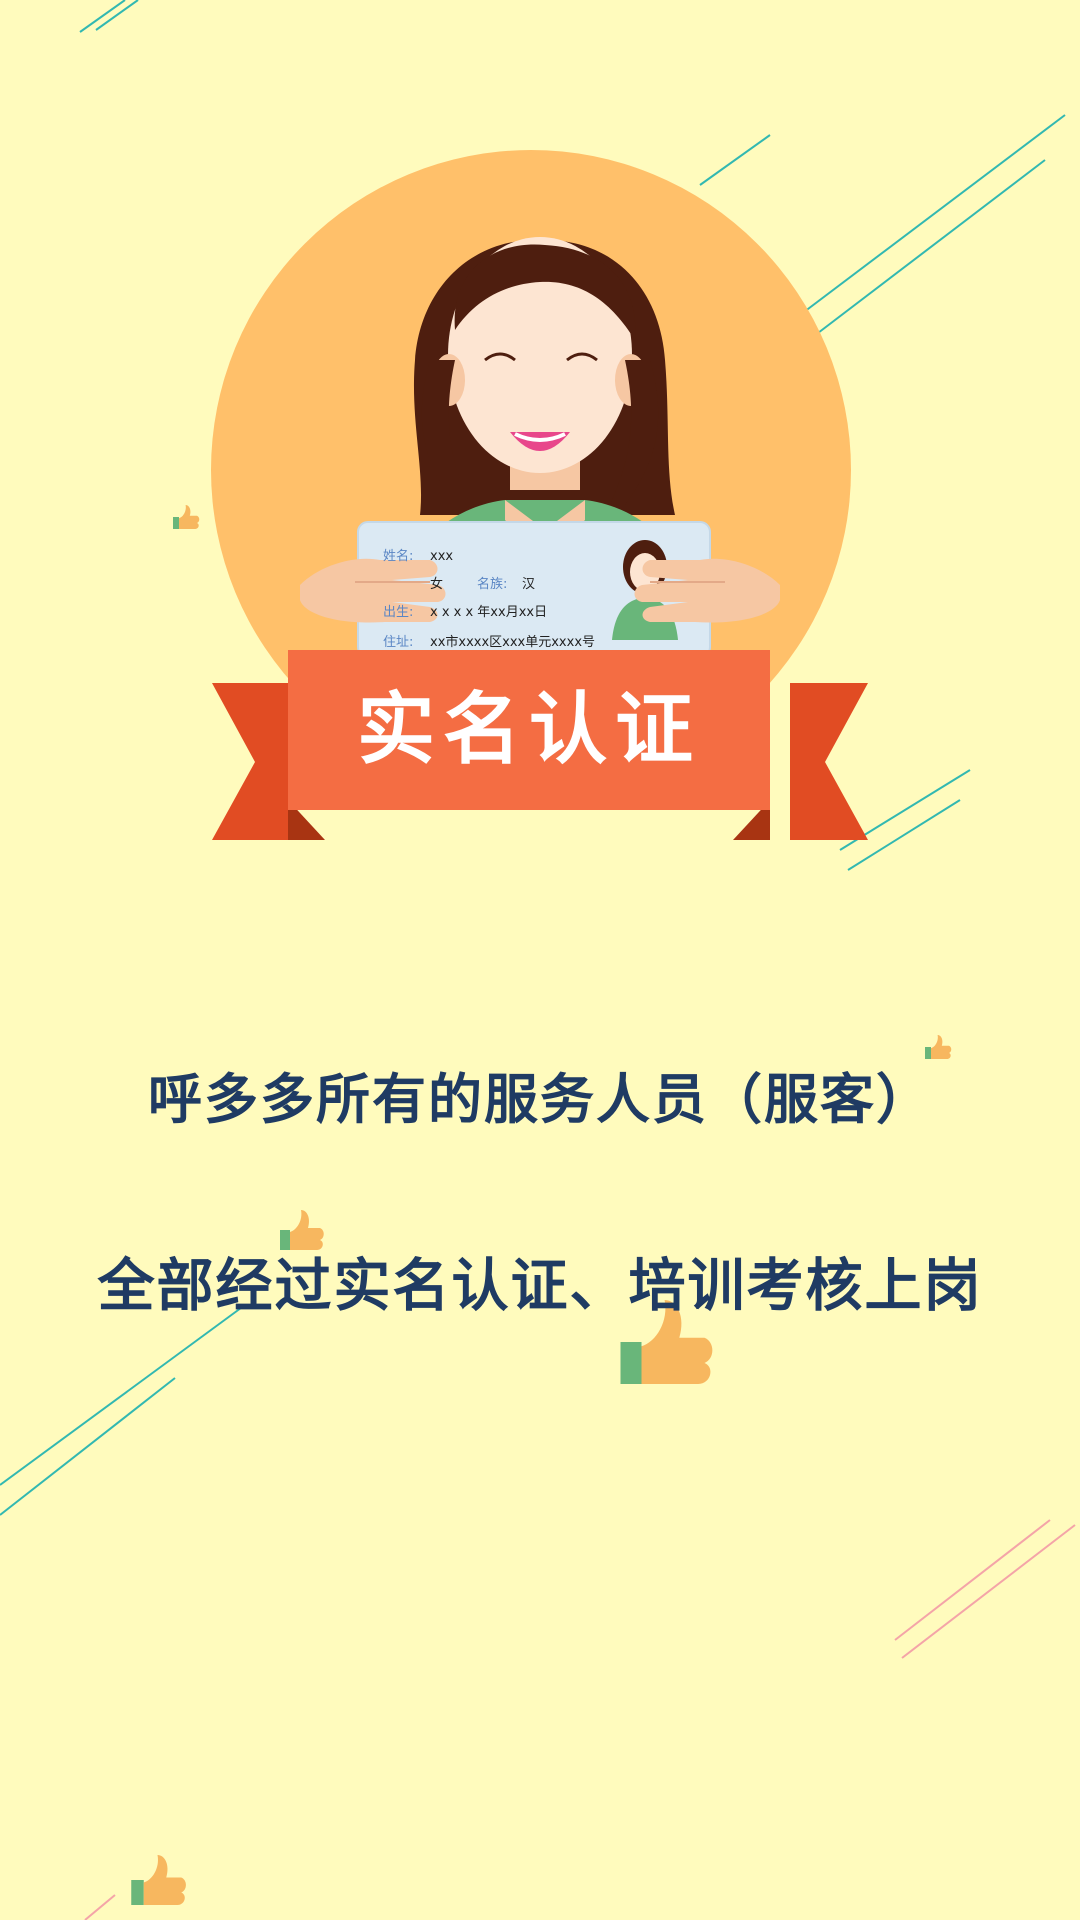 This screenshot has width=1080, height=1920. Describe the element at coordinates (528, 730) in the screenshot. I see `banner-title: 实名认证` at that location.